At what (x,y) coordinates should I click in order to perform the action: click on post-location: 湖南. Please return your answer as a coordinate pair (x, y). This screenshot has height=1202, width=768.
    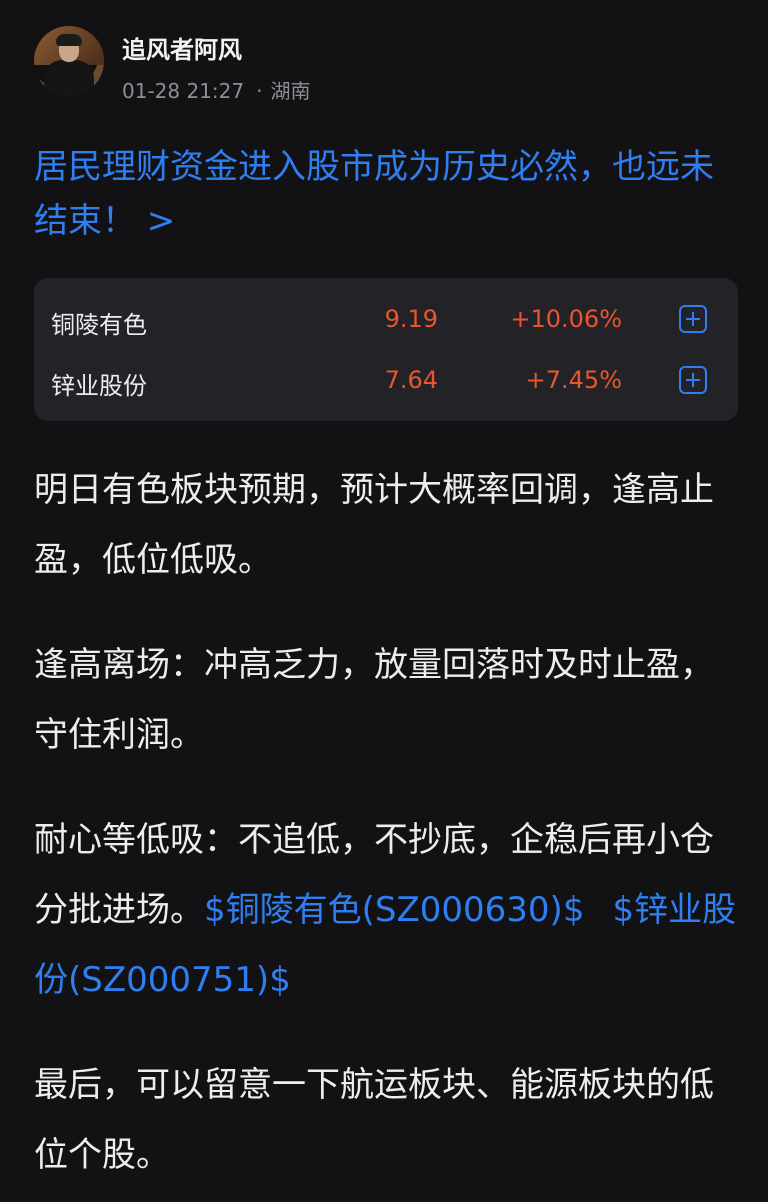
    Looking at the image, I should click on (290, 91).